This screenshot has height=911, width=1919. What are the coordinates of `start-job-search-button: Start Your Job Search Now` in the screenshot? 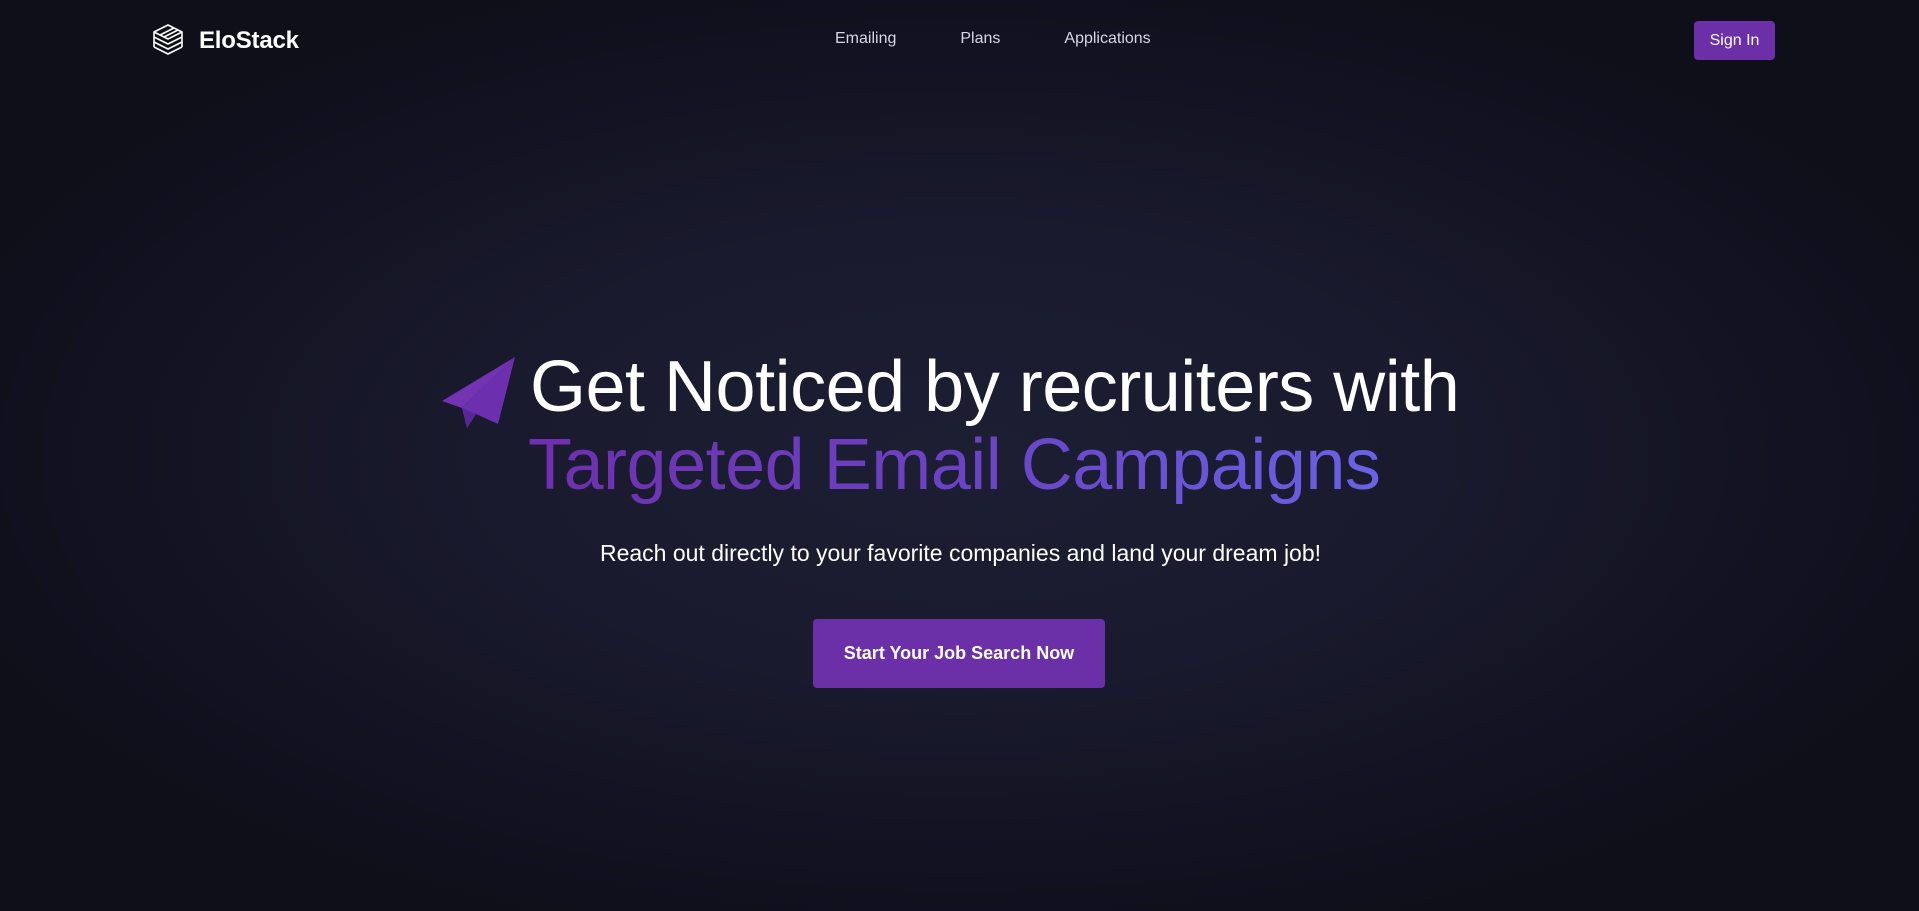 It's located at (959, 653).